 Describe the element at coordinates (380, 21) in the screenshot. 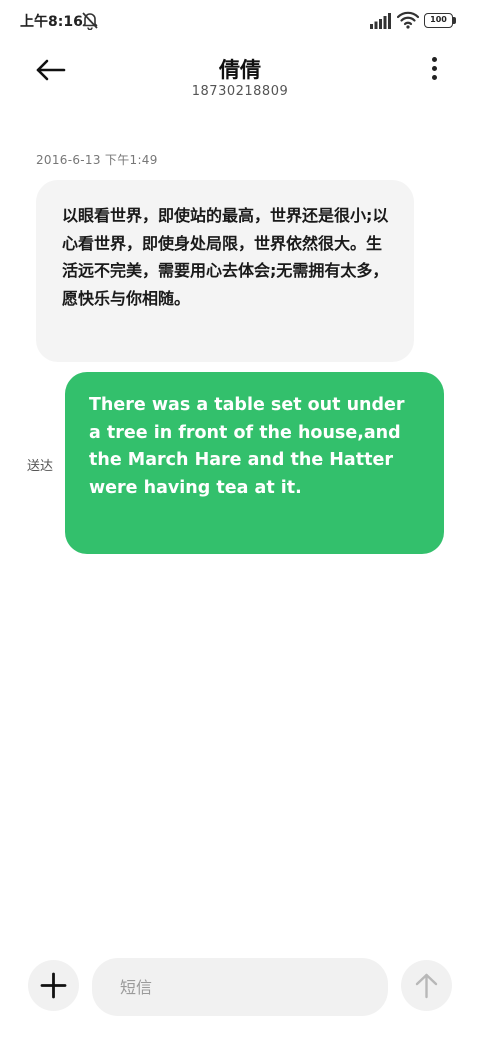

I see `signal-icon` at that location.